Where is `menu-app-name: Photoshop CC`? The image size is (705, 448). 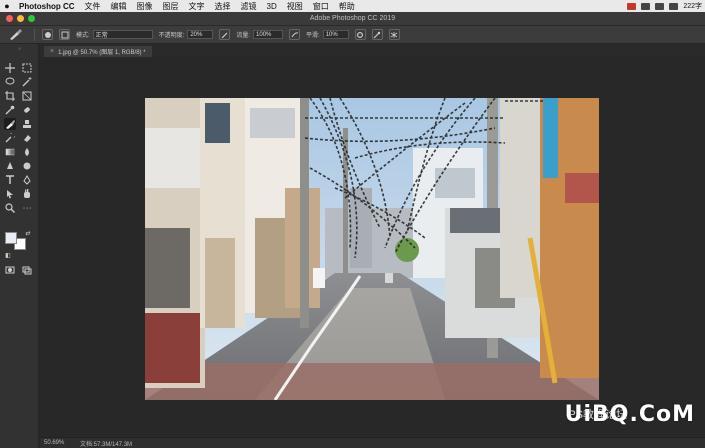
menu-app-name: Photoshop CC is located at coordinates (47, 6).